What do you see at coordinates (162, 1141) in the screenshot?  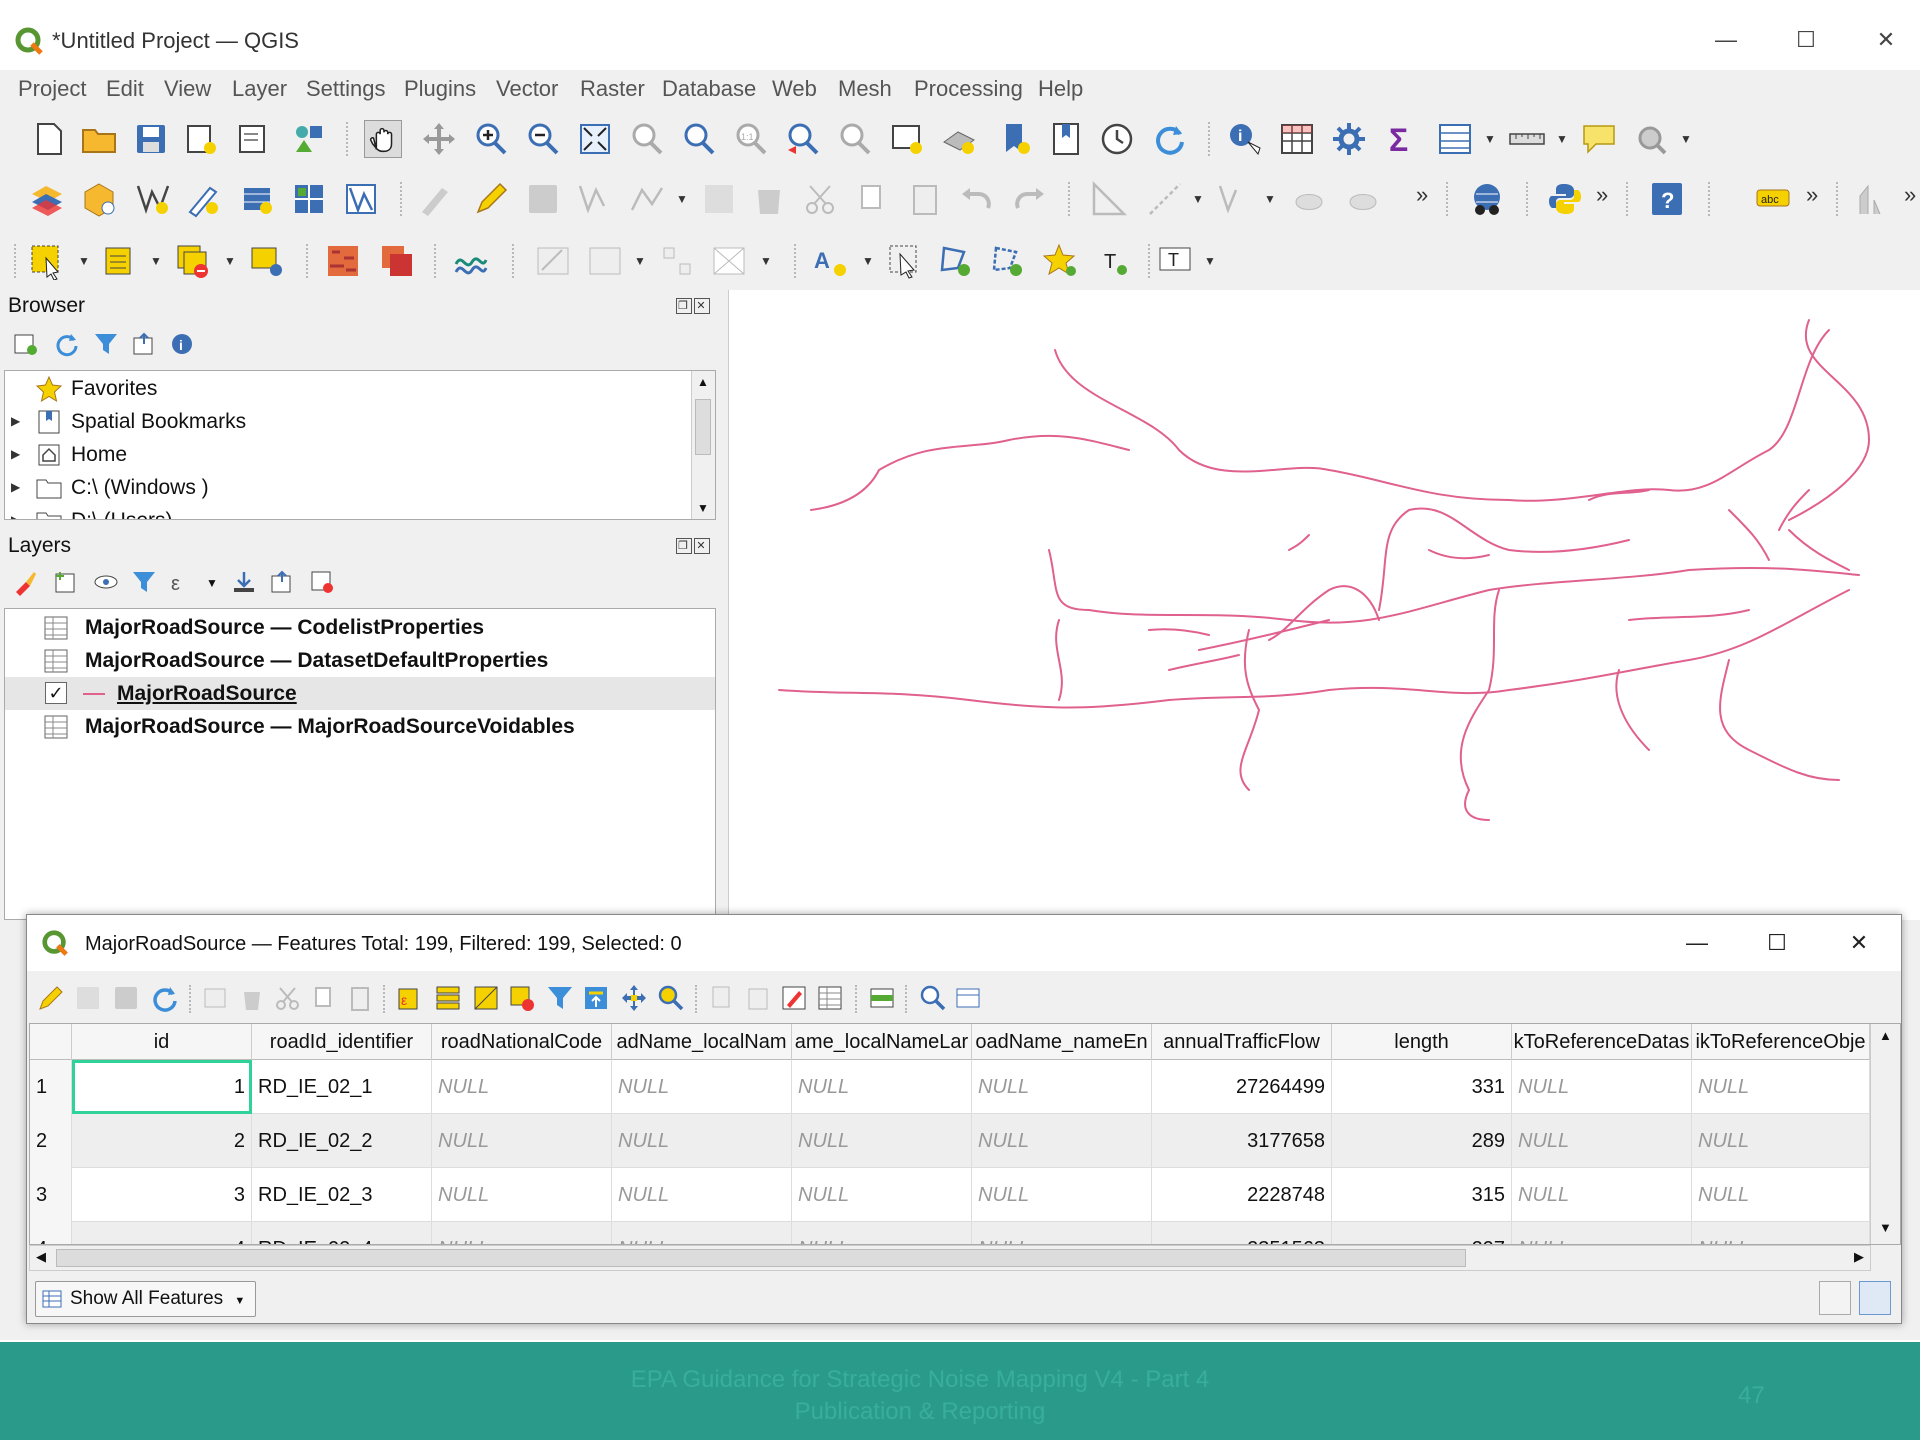 I see `table-cell: 2` at bounding box center [162, 1141].